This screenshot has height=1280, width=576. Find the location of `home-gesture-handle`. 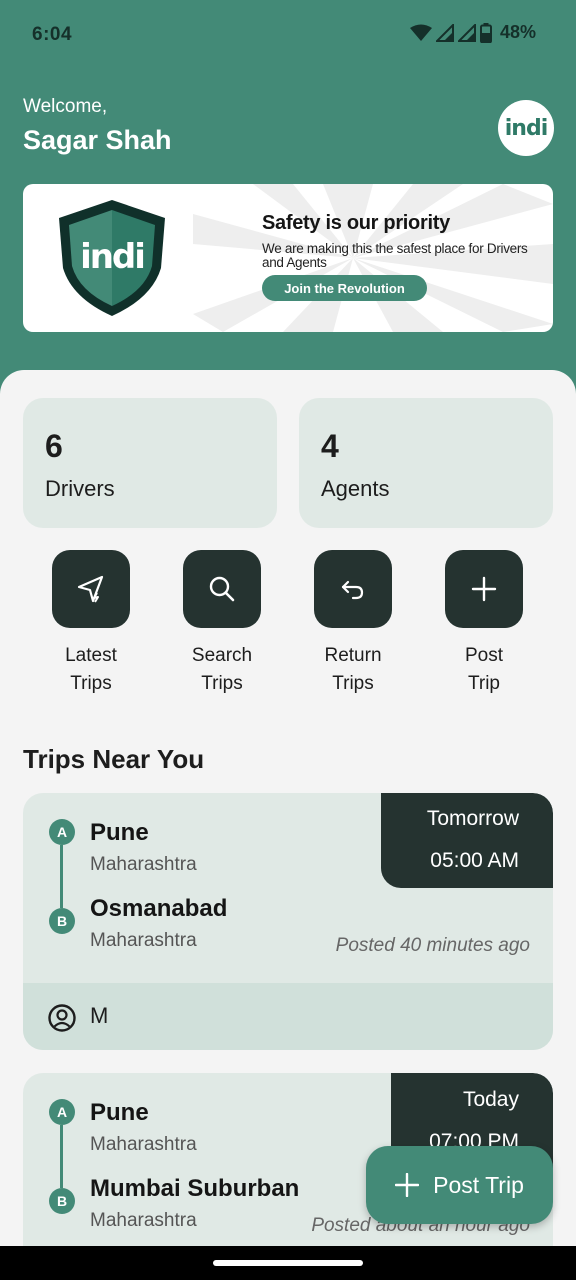

home-gesture-handle is located at coordinates (288, 1263).